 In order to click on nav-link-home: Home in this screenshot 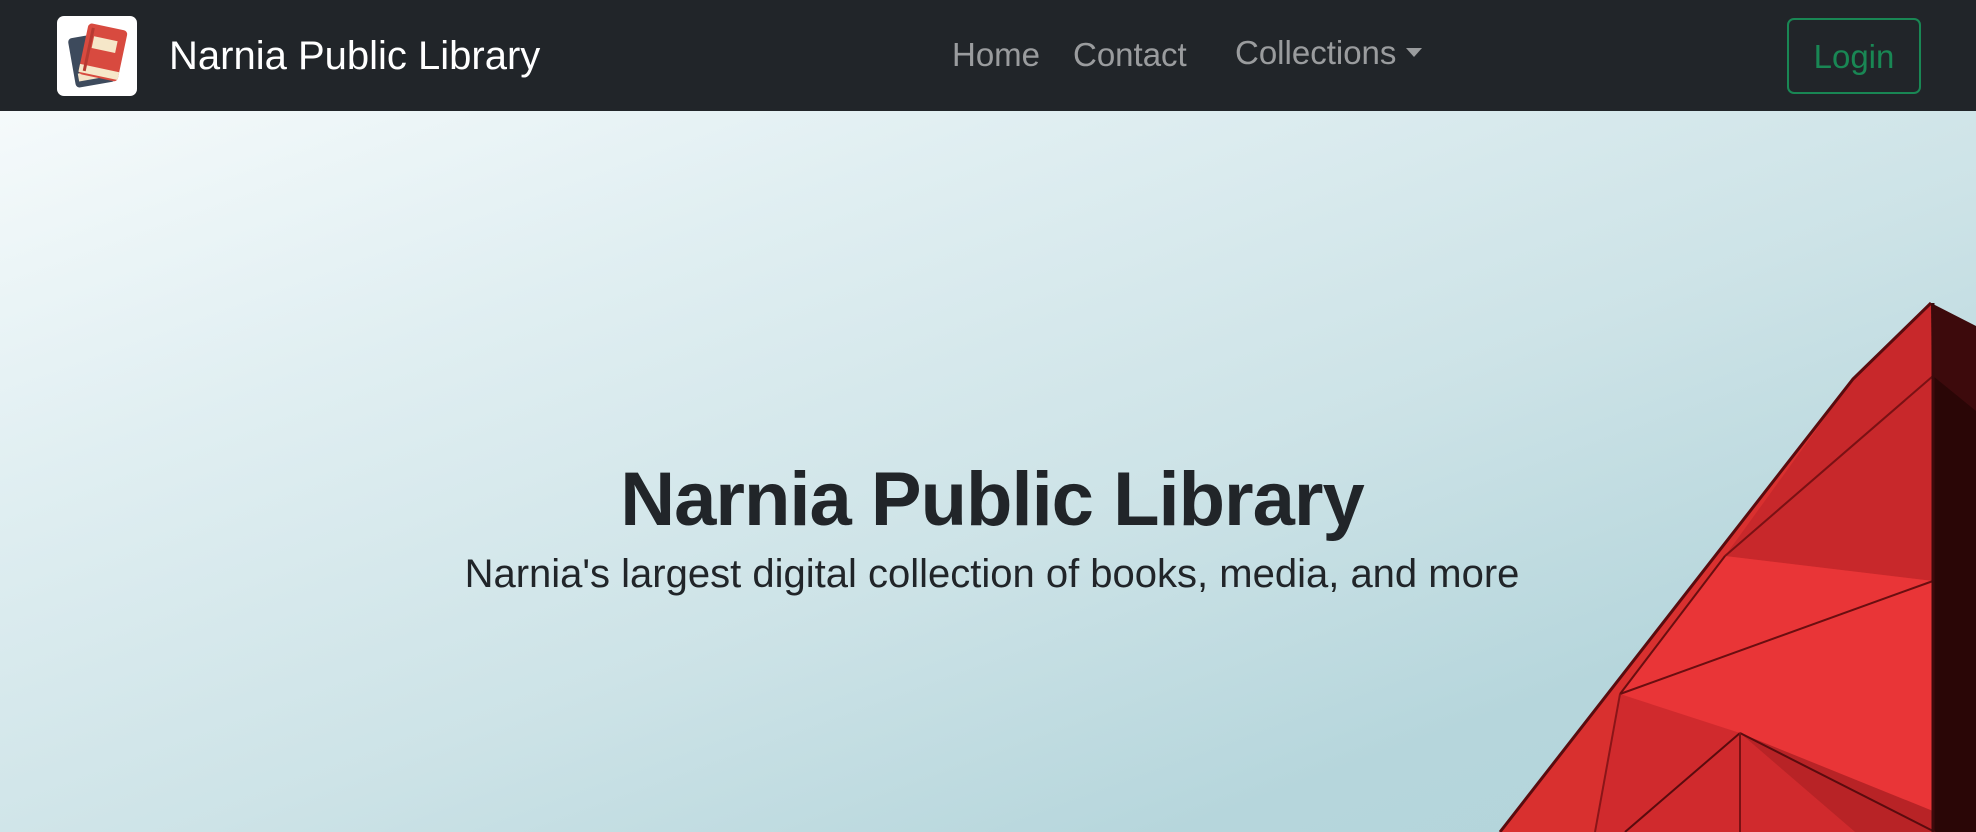, I will do `click(996, 55)`.